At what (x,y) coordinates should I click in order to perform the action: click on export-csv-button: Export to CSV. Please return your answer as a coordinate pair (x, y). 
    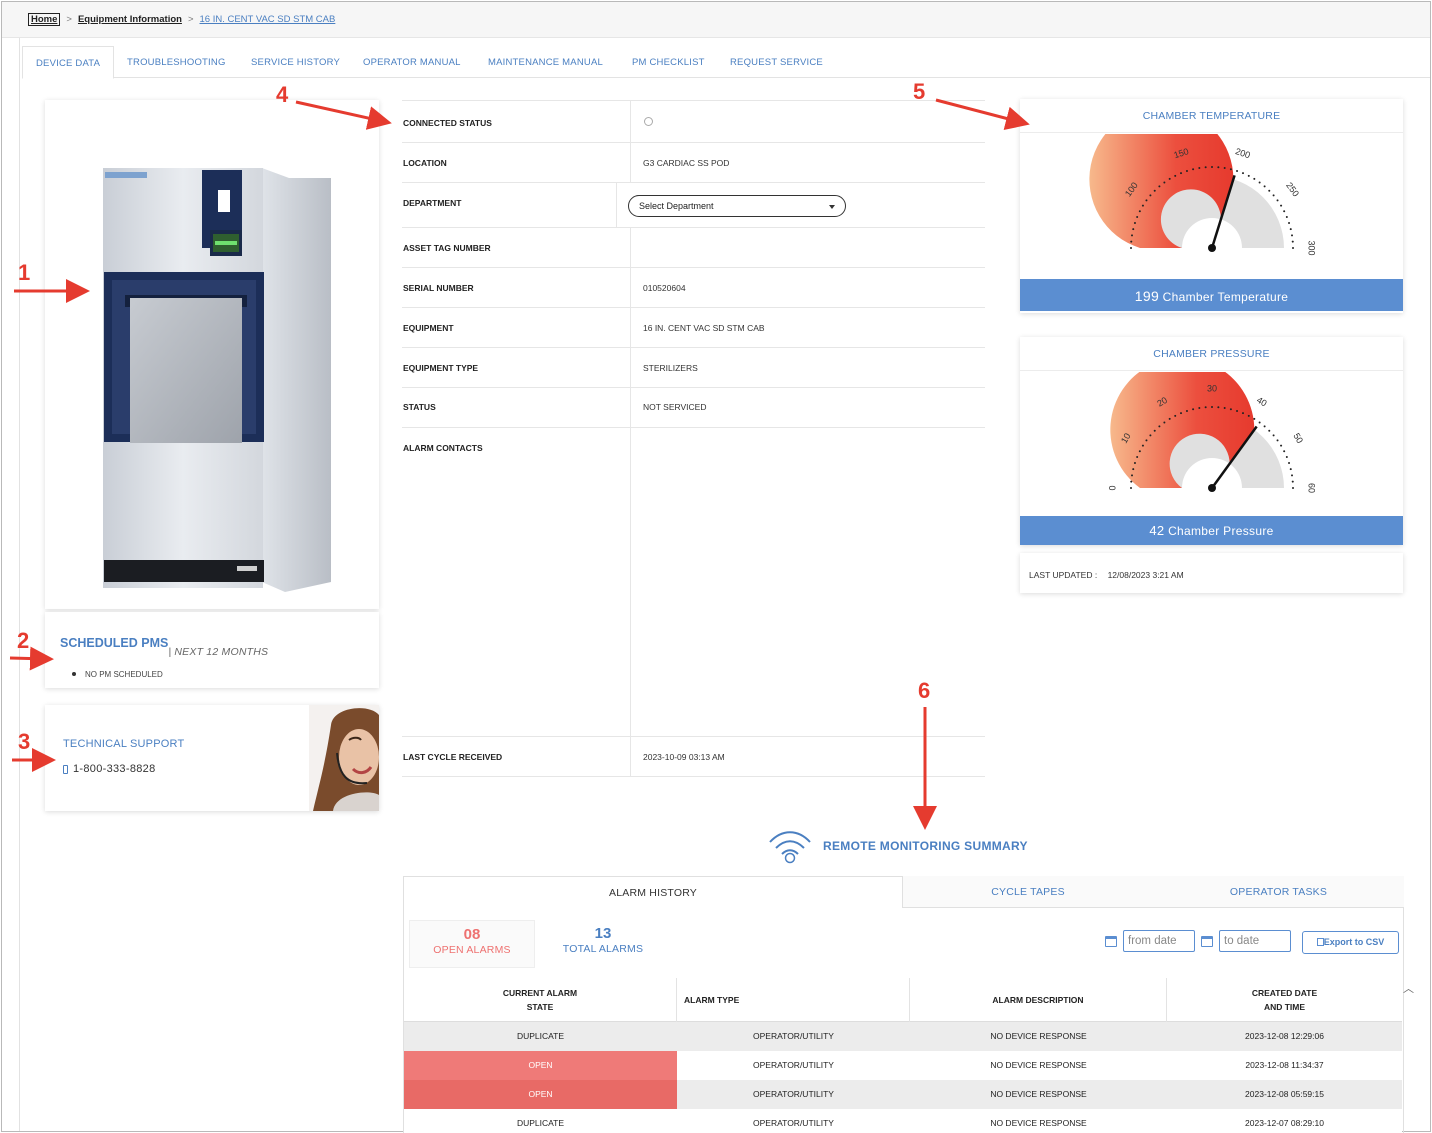
    Looking at the image, I should click on (1350, 942).